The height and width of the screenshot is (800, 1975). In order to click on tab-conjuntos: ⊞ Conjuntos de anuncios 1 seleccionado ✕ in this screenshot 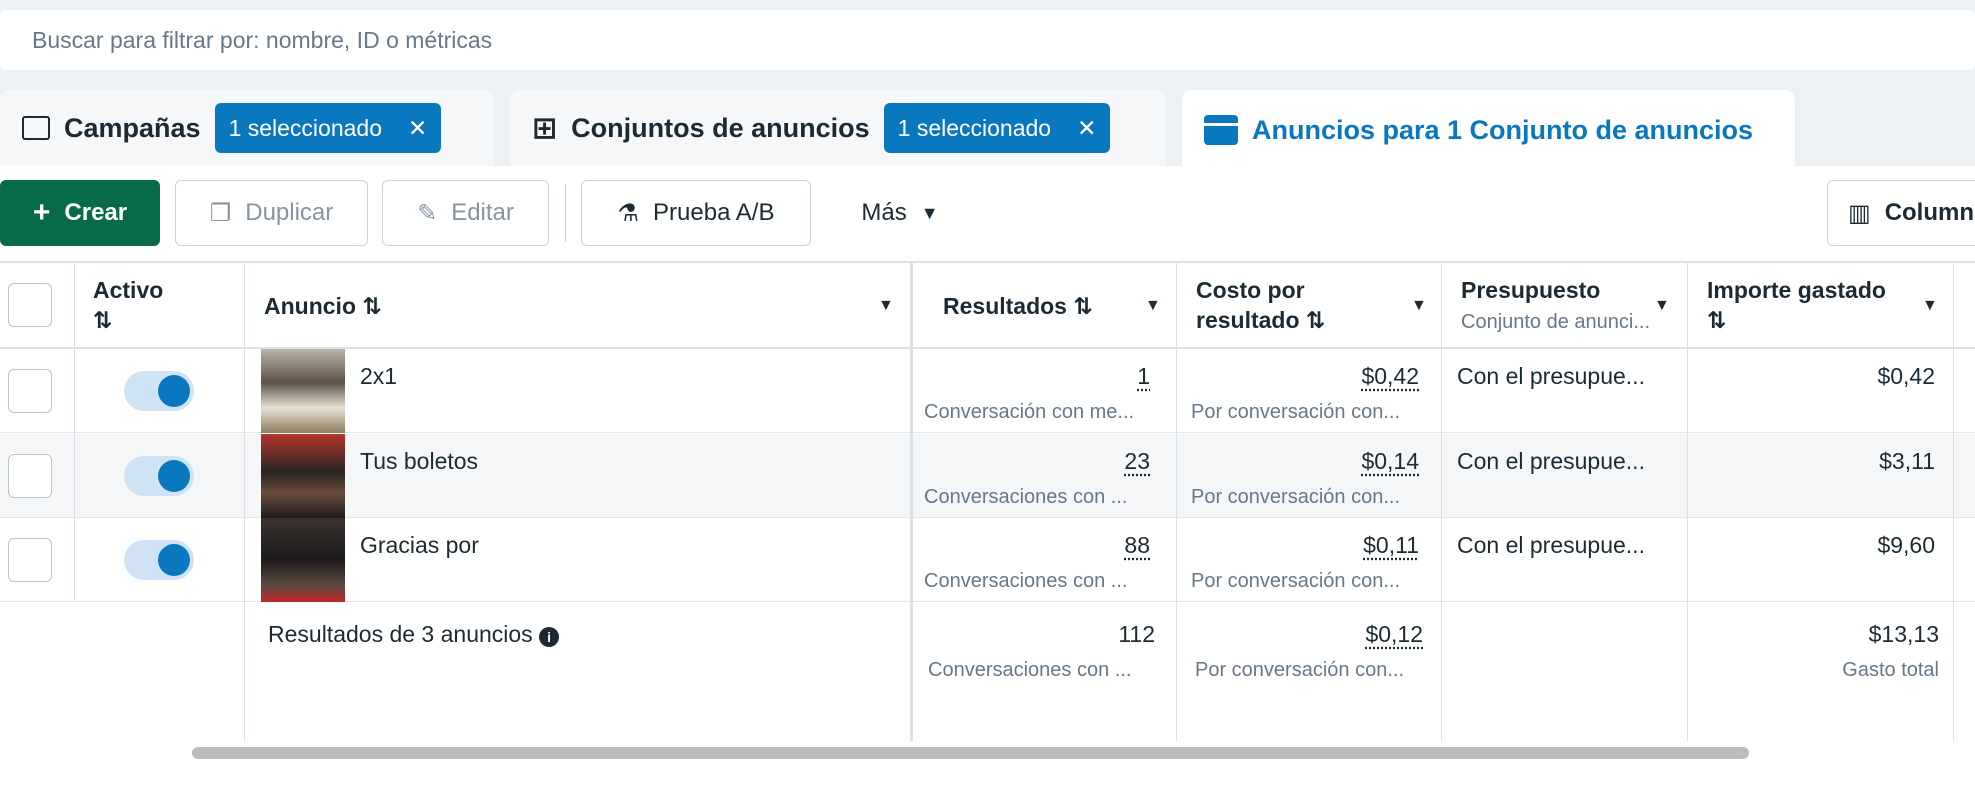, I will do `click(838, 128)`.